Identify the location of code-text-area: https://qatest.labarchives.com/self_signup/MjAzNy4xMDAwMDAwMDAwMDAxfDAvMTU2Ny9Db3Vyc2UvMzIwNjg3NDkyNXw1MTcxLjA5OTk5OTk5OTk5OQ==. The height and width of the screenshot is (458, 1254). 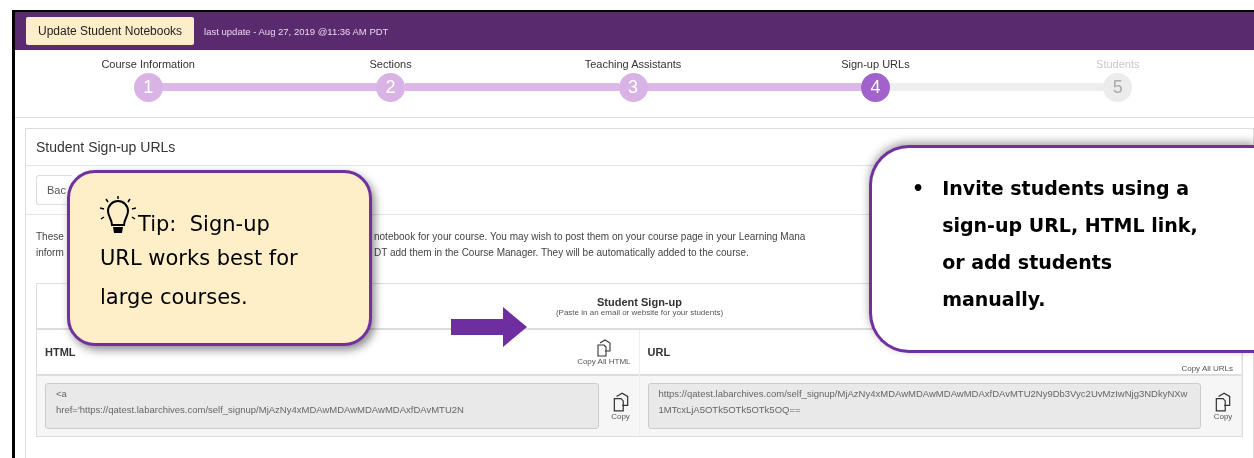
(924, 406).